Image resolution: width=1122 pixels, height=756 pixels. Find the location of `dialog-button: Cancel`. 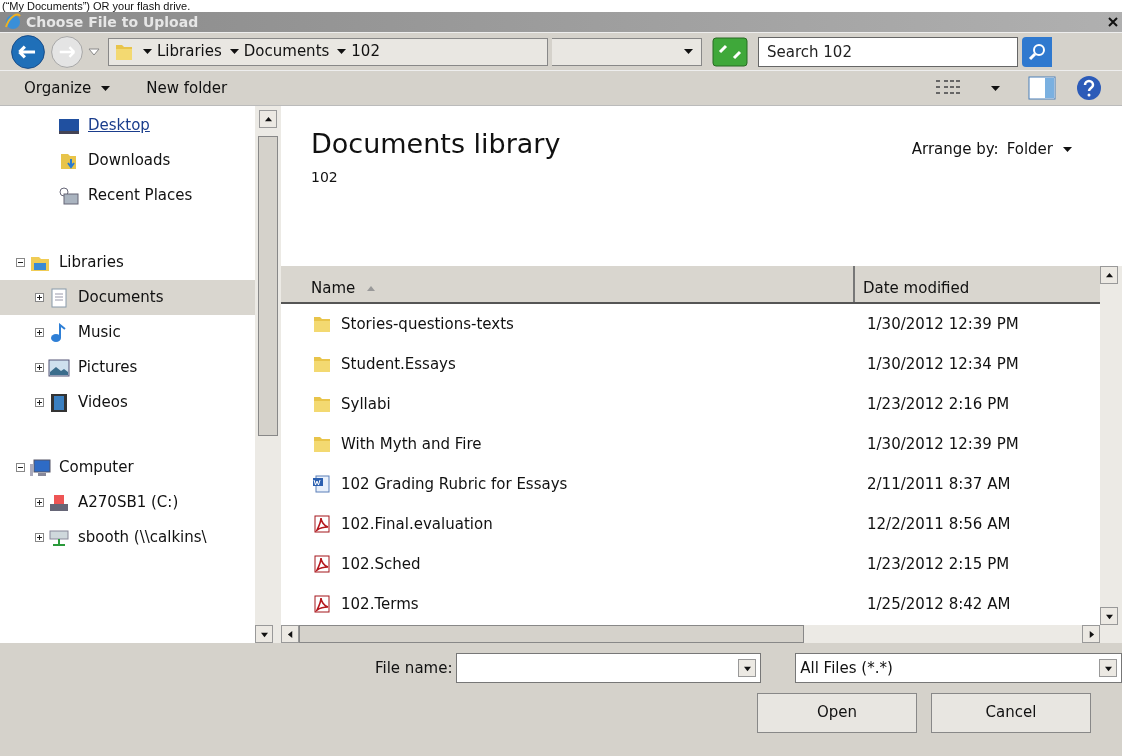

dialog-button: Cancel is located at coordinates (1011, 713).